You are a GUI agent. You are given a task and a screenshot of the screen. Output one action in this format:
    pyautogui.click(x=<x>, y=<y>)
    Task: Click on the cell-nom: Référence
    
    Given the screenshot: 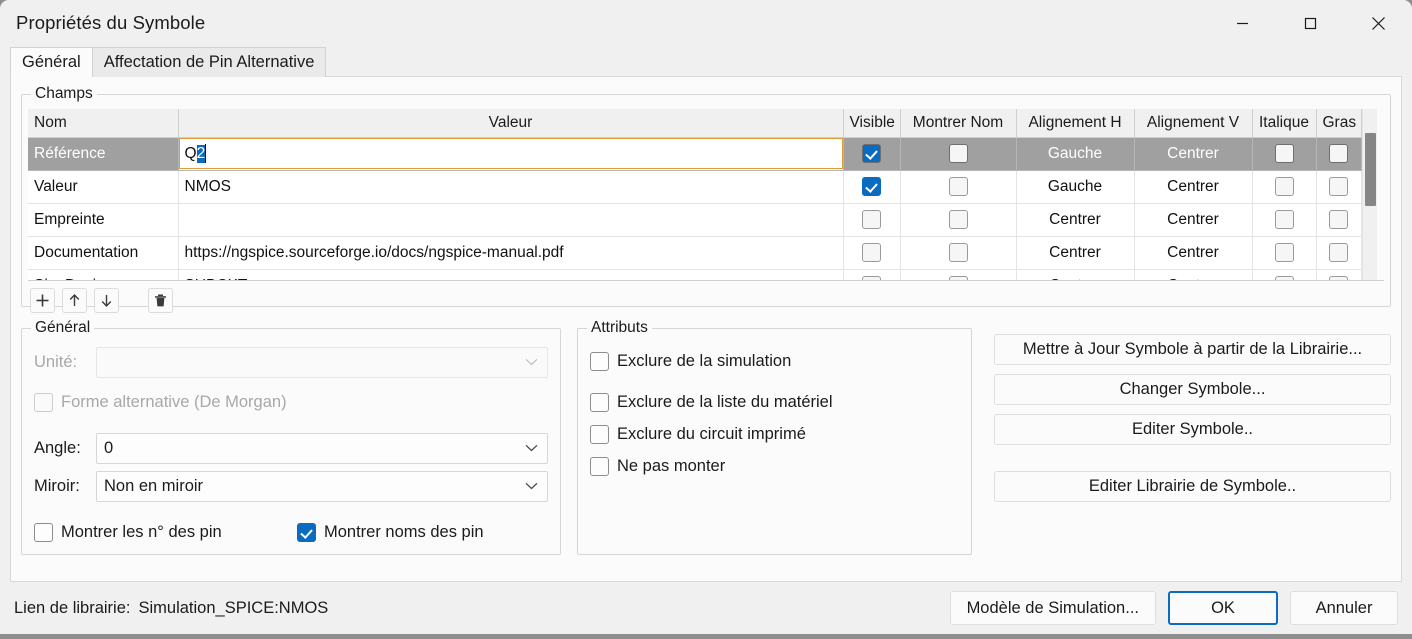 What is the action you would take?
    pyautogui.click(x=103, y=154)
    